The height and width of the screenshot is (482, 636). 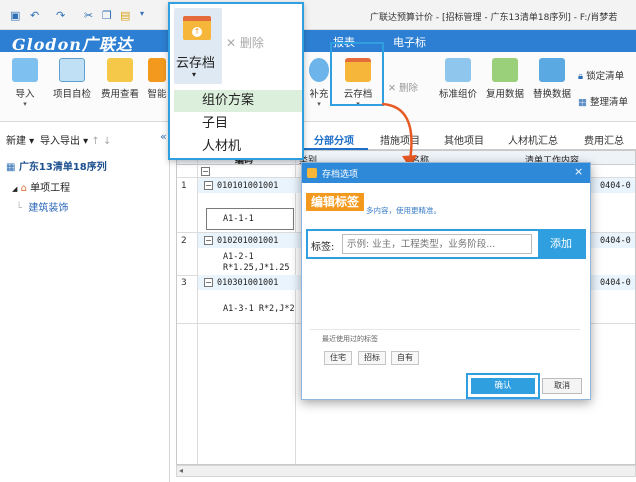 I want to click on organize-list-label: 整理清单, so click(x=609, y=102).